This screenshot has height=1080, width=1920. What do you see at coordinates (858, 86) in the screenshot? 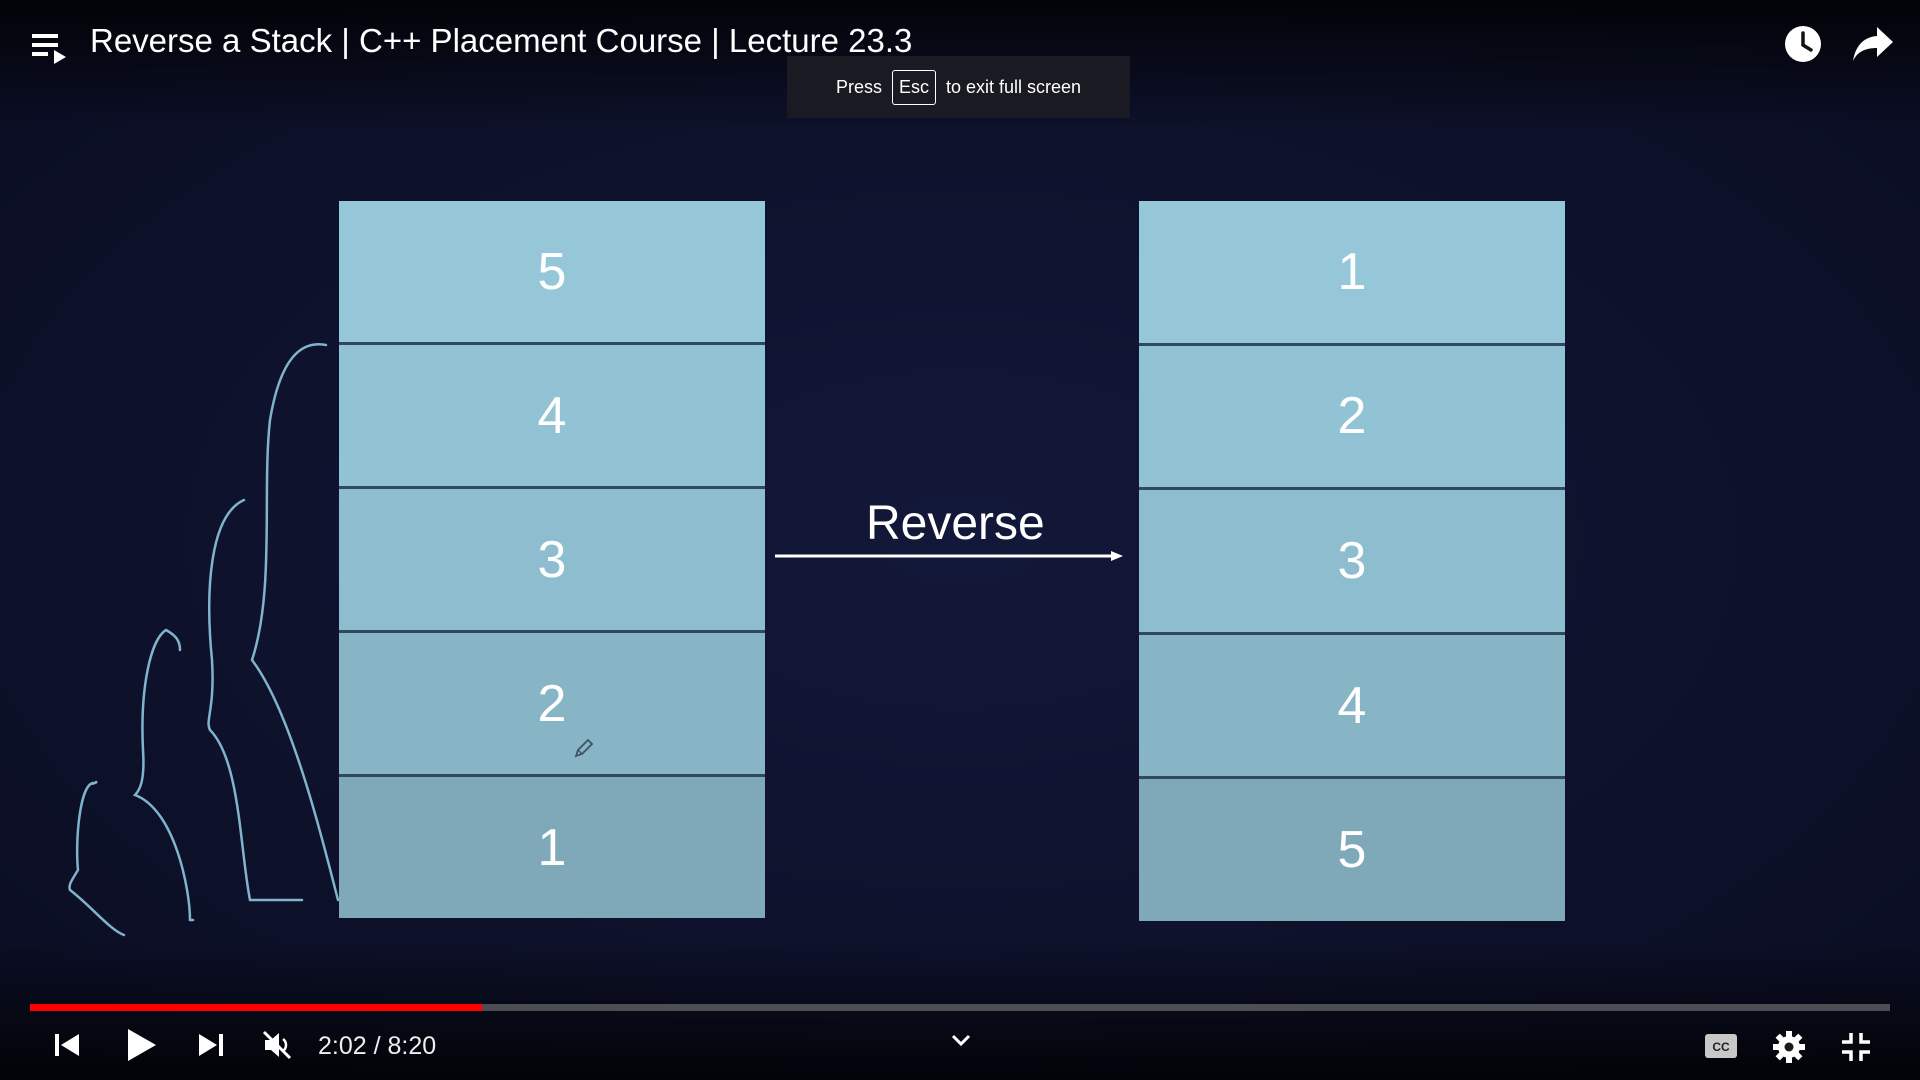
I see `hint-text-before: Press` at bounding box center [858, 86].